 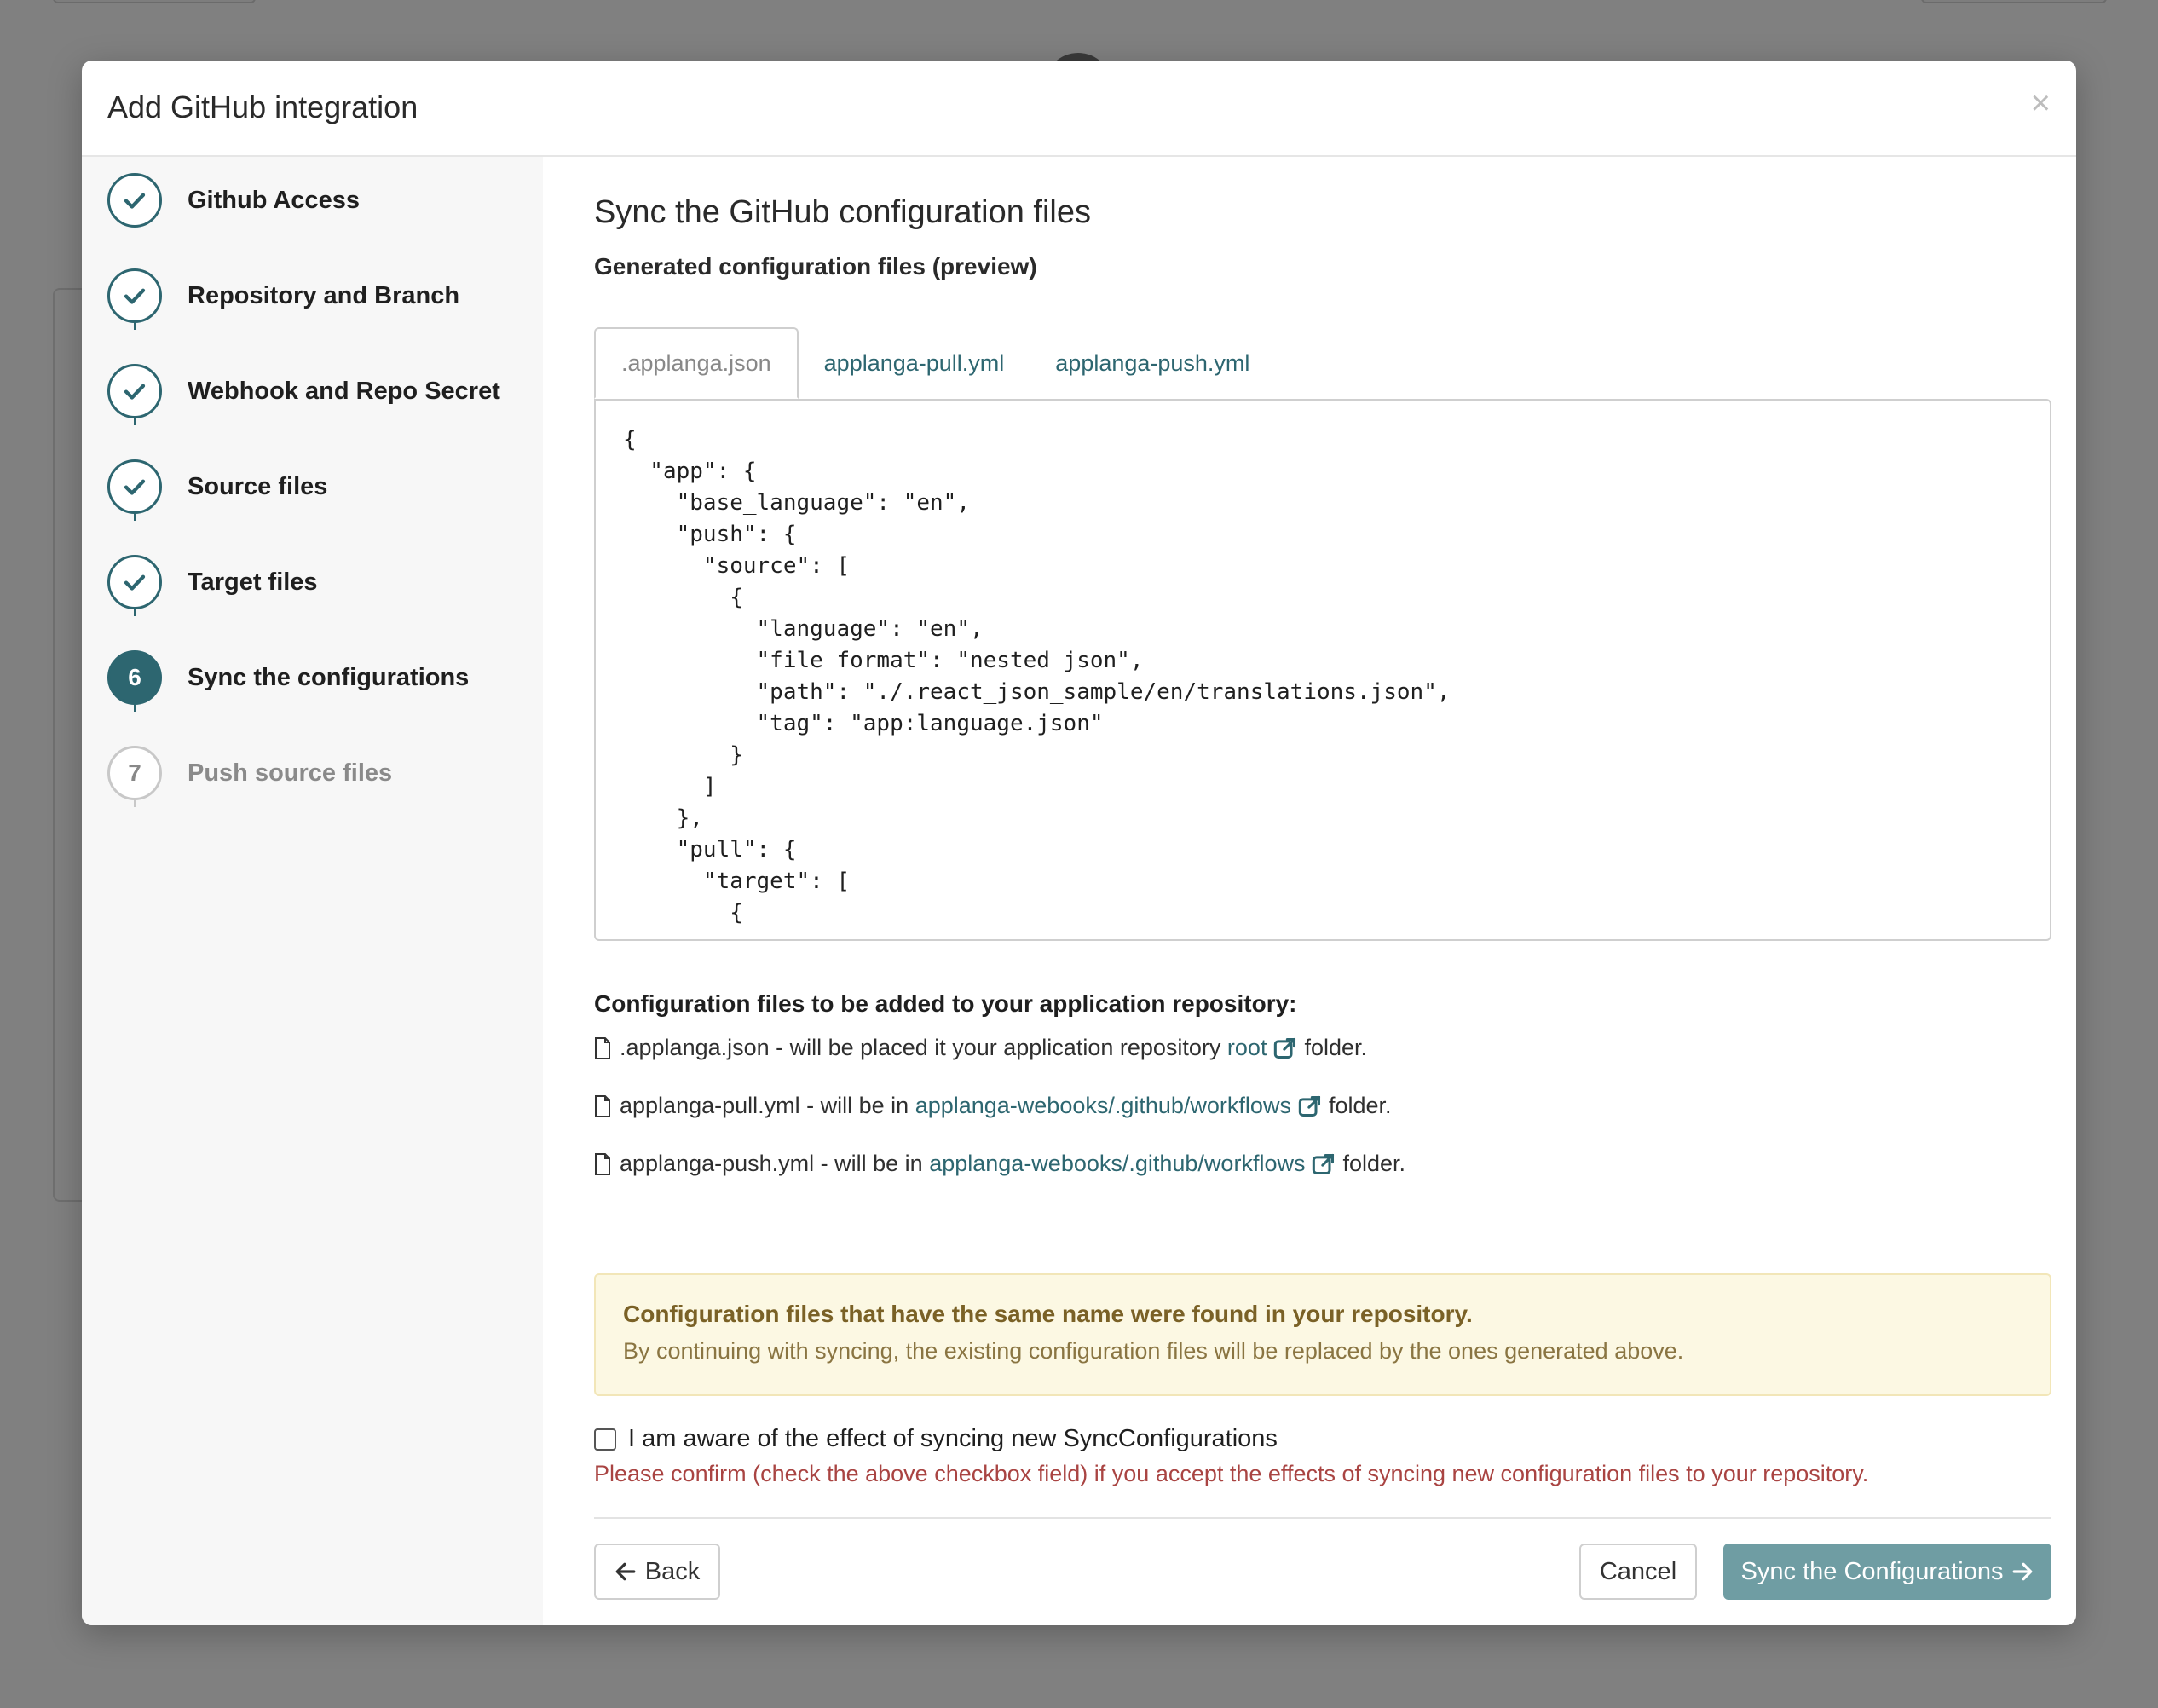 I want to click on close-icon: ×, so click(x=2041, y=103).